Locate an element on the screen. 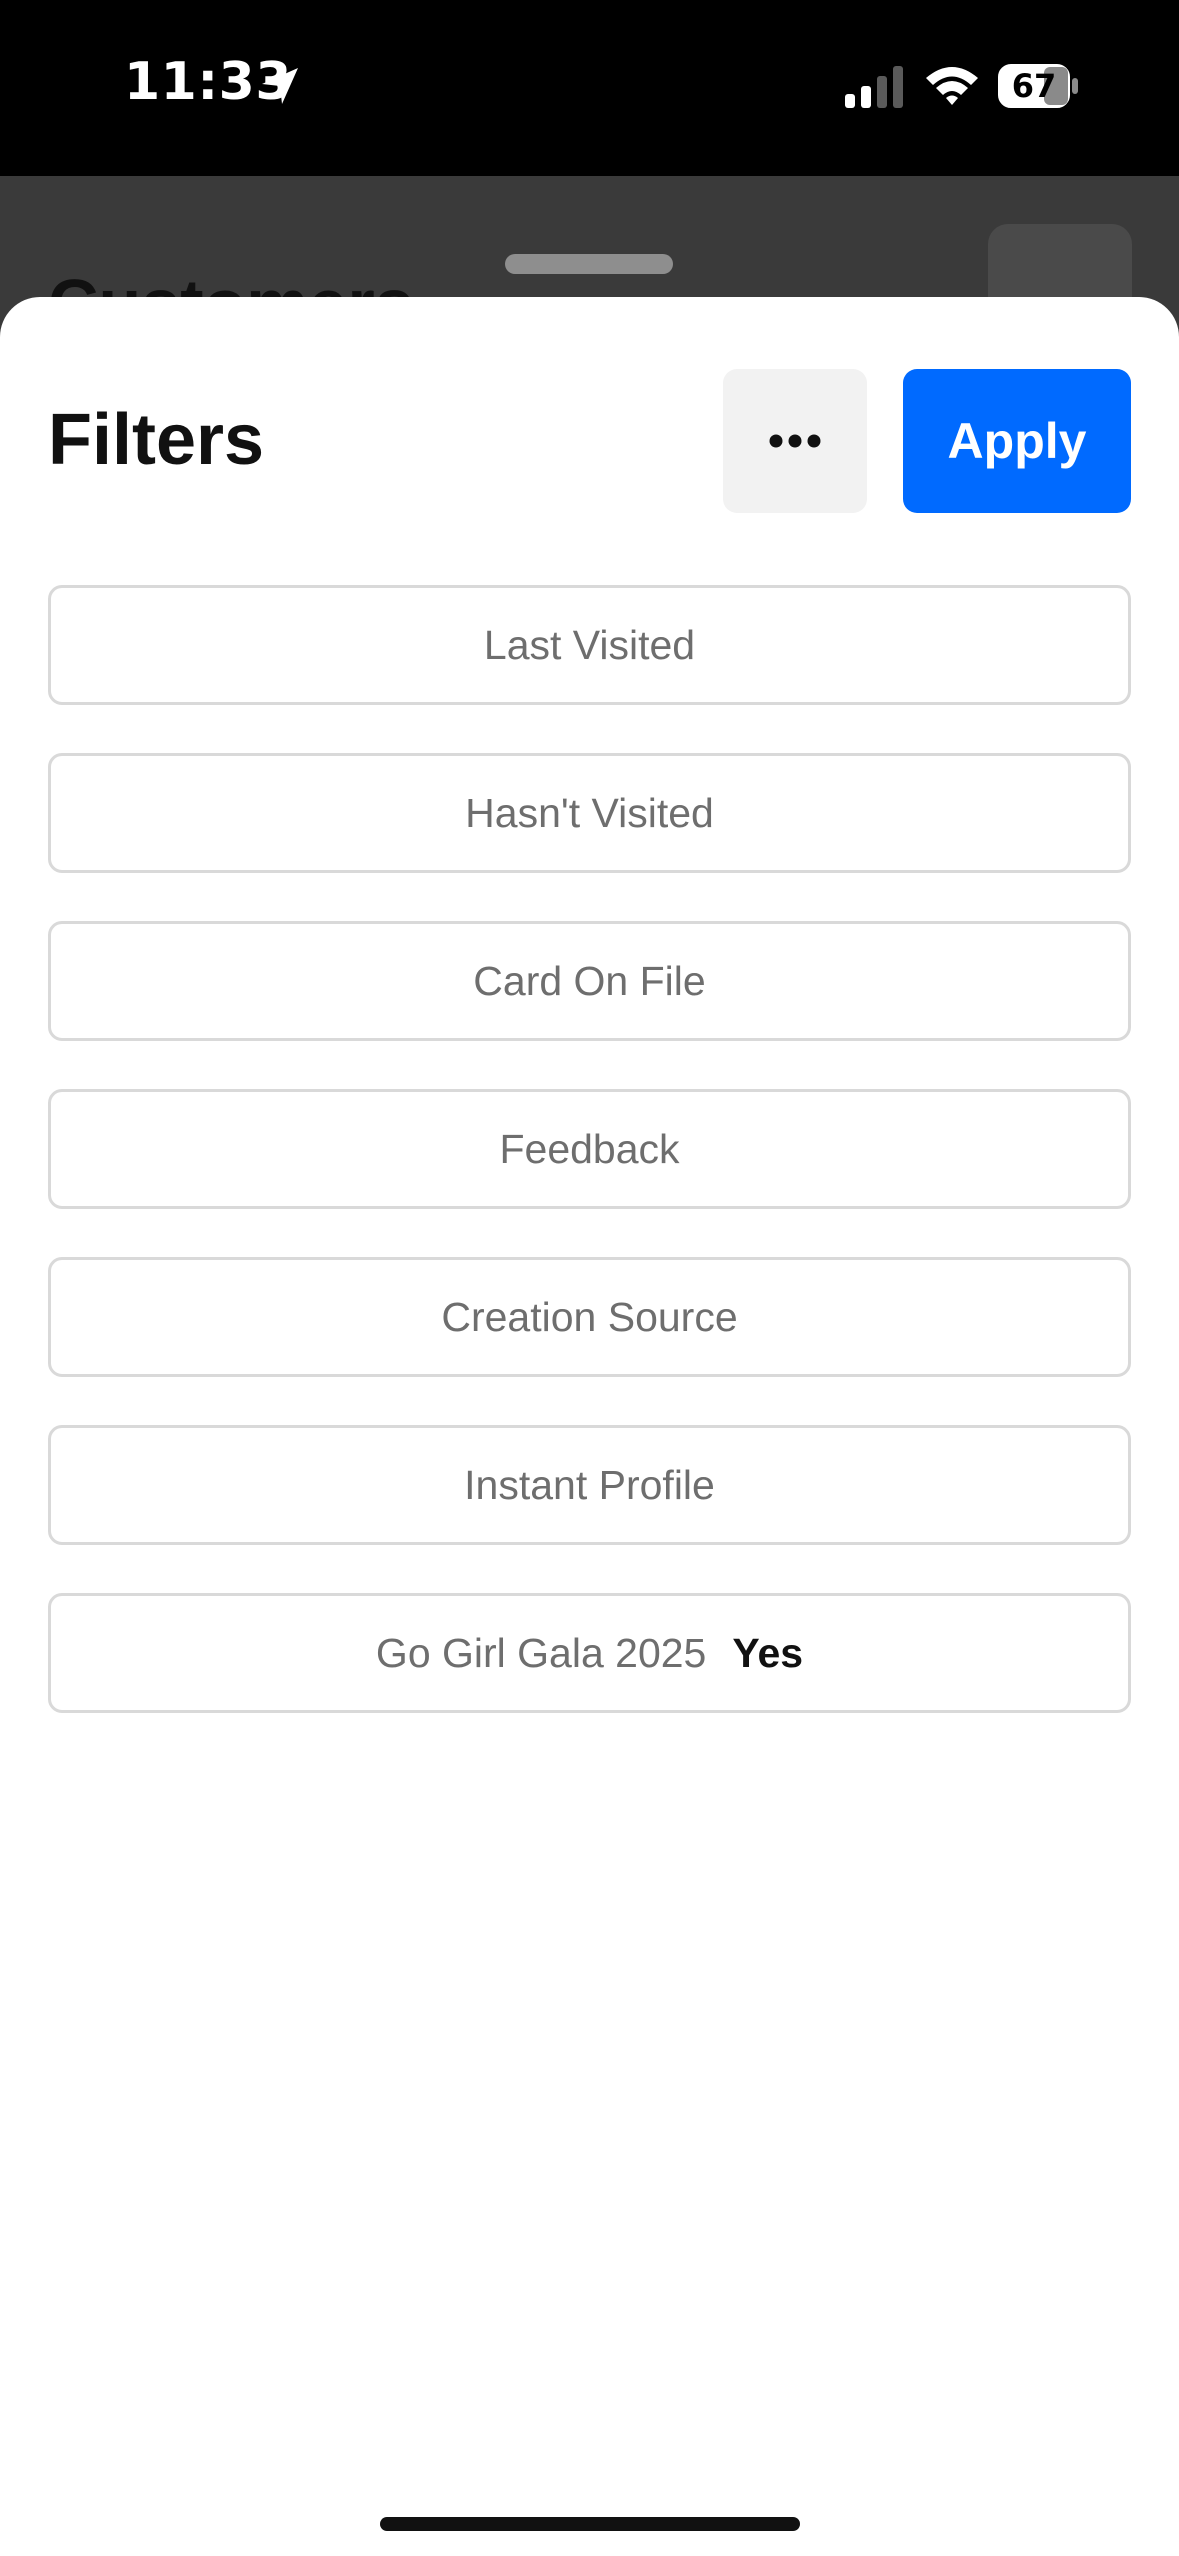  more-options-button is located at coordinates (795, 441).